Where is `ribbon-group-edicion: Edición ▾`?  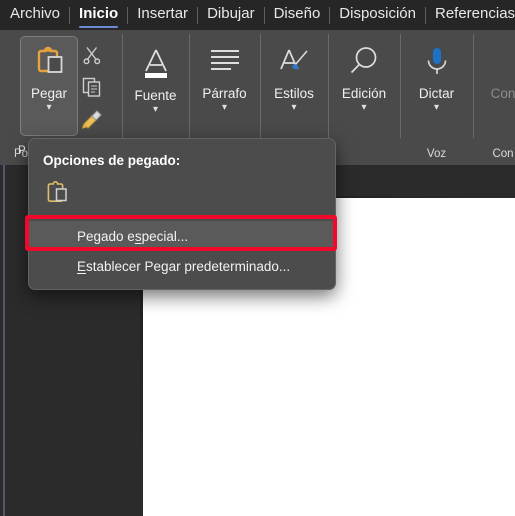
ribbon-group-edicion: Edición ▾ is located at coordinates (364, 97).